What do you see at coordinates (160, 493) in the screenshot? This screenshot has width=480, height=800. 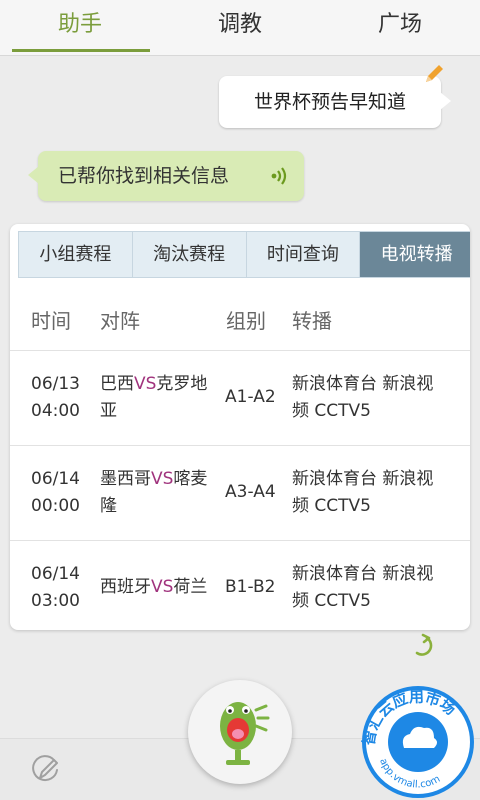 I see `row-match: 墨西哥VS喀麦 隆` at bounding box center [160, 493].